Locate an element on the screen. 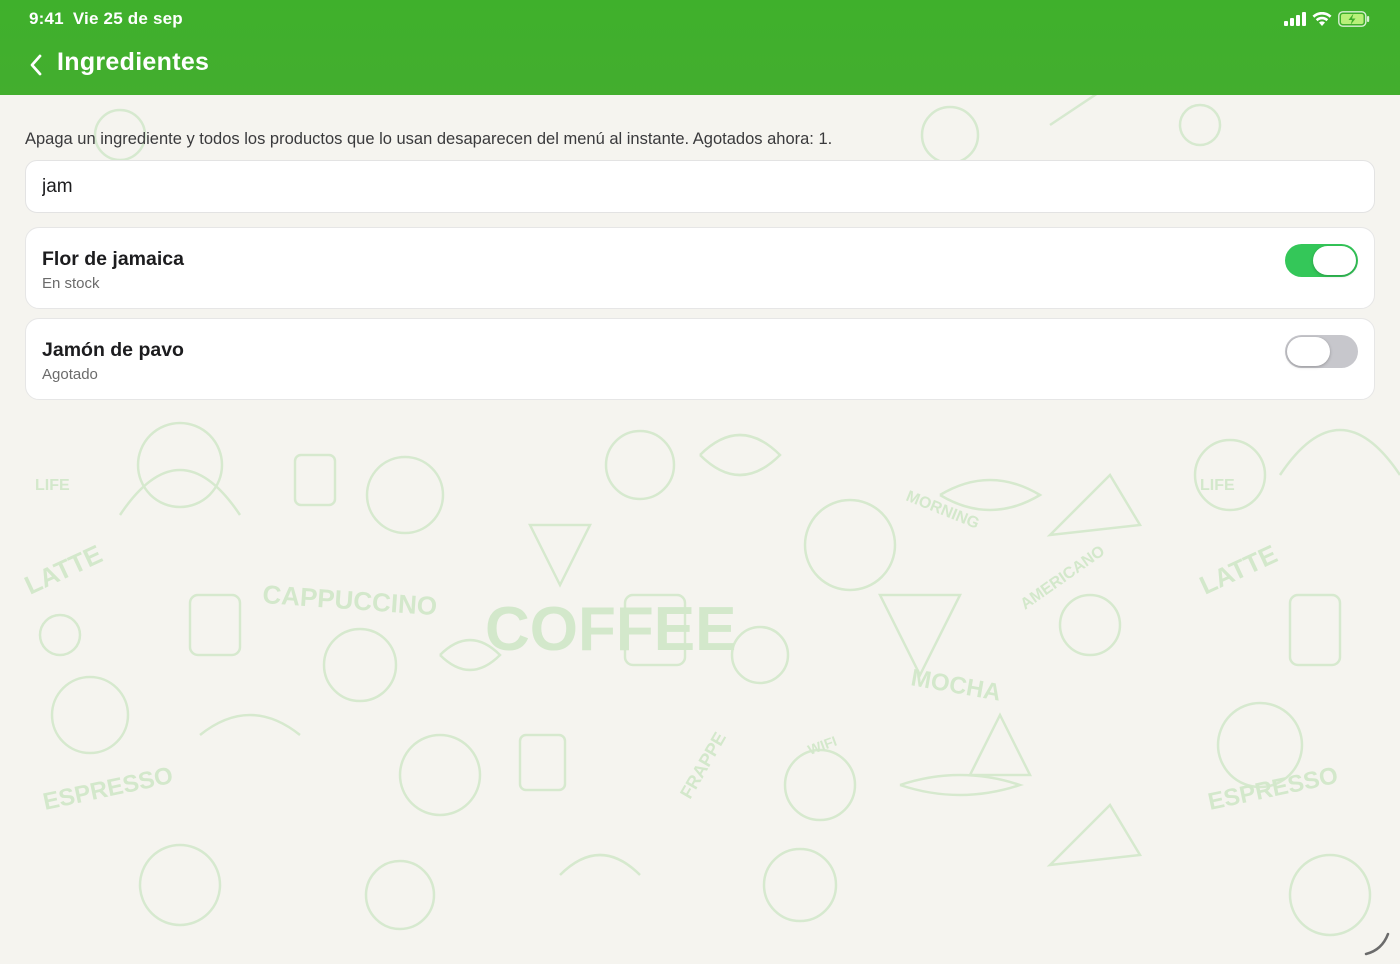  status-icons is located at coordinates (1327, 19).